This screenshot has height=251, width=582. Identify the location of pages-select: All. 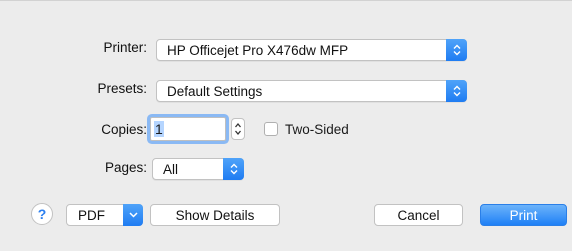
(198, 169).